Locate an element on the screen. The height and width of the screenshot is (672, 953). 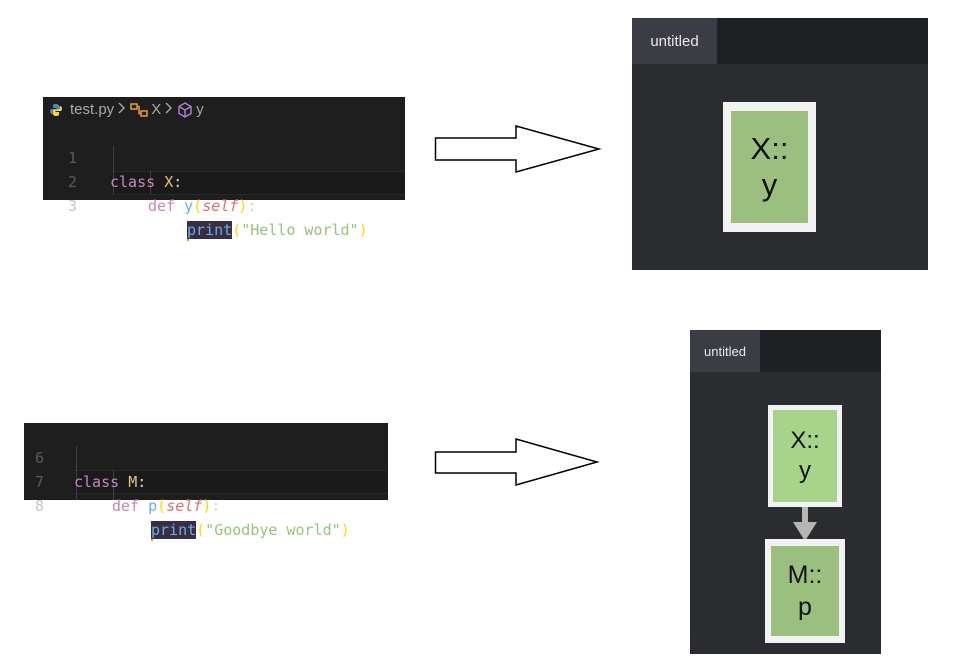
breadcrumb-method-label: y is located at coordinates (200, 109).